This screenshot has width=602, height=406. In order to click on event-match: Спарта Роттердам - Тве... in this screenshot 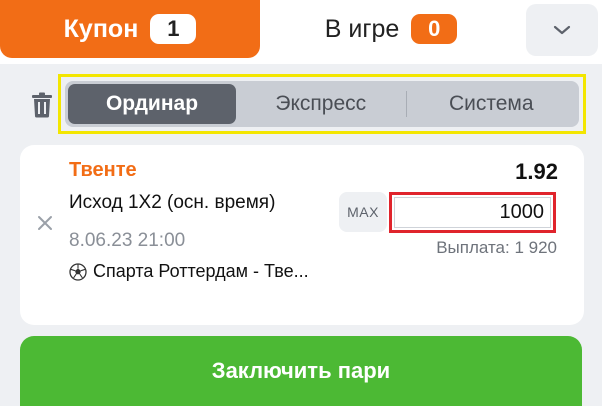, I will do `click(189, 271)`.